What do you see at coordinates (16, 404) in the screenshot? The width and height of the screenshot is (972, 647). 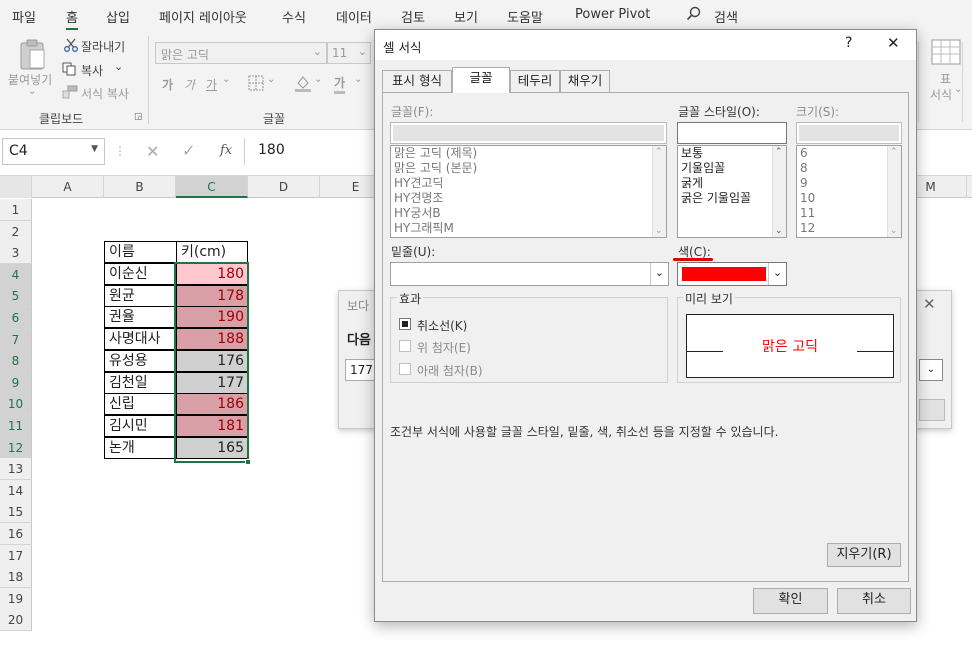 I see `row-header: 10` at bounding box center [16, 404].